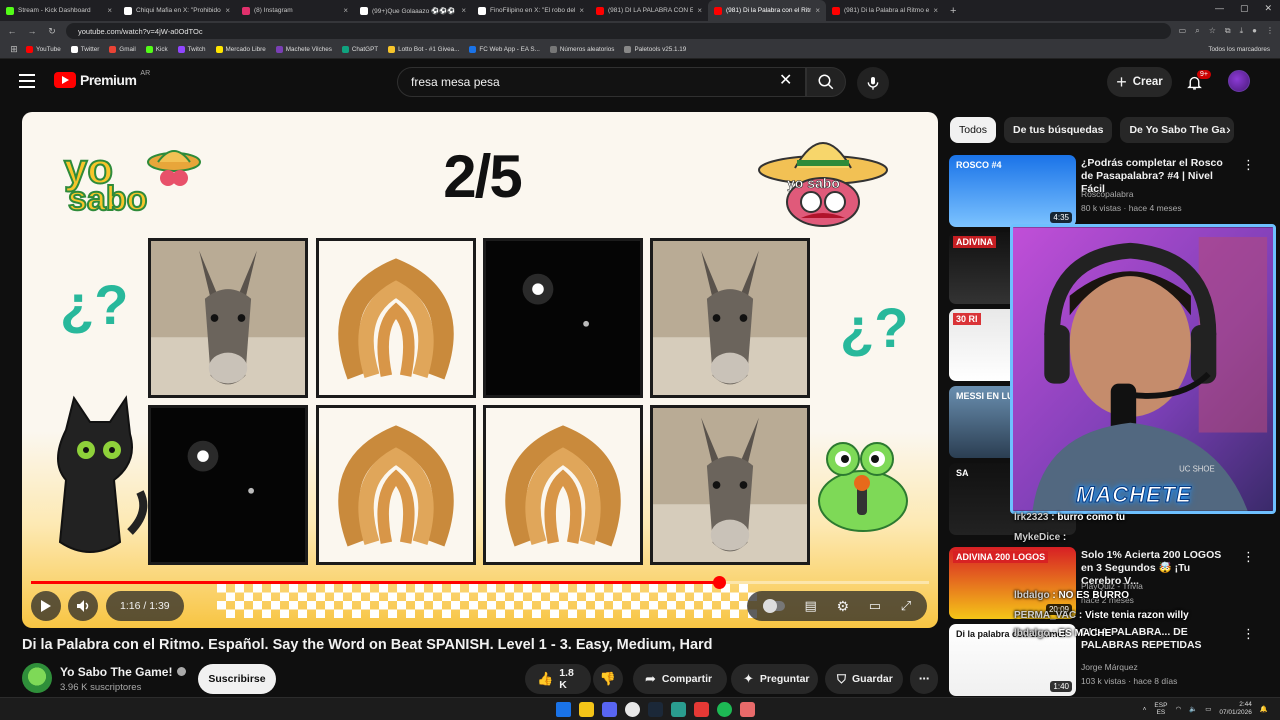  Describe the element at coordinates (1242, 31) in the screenshot. I see `downloads-icon: ⤓` at that location.